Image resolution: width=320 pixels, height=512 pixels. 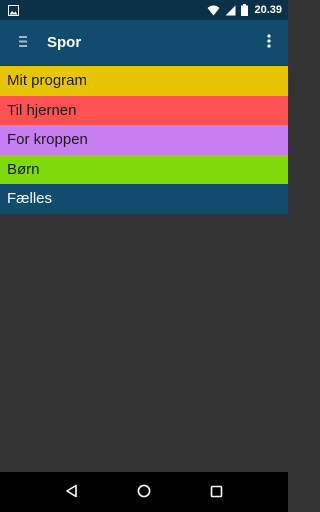 I want to click on battery-icon, so click(x=245, y=10).